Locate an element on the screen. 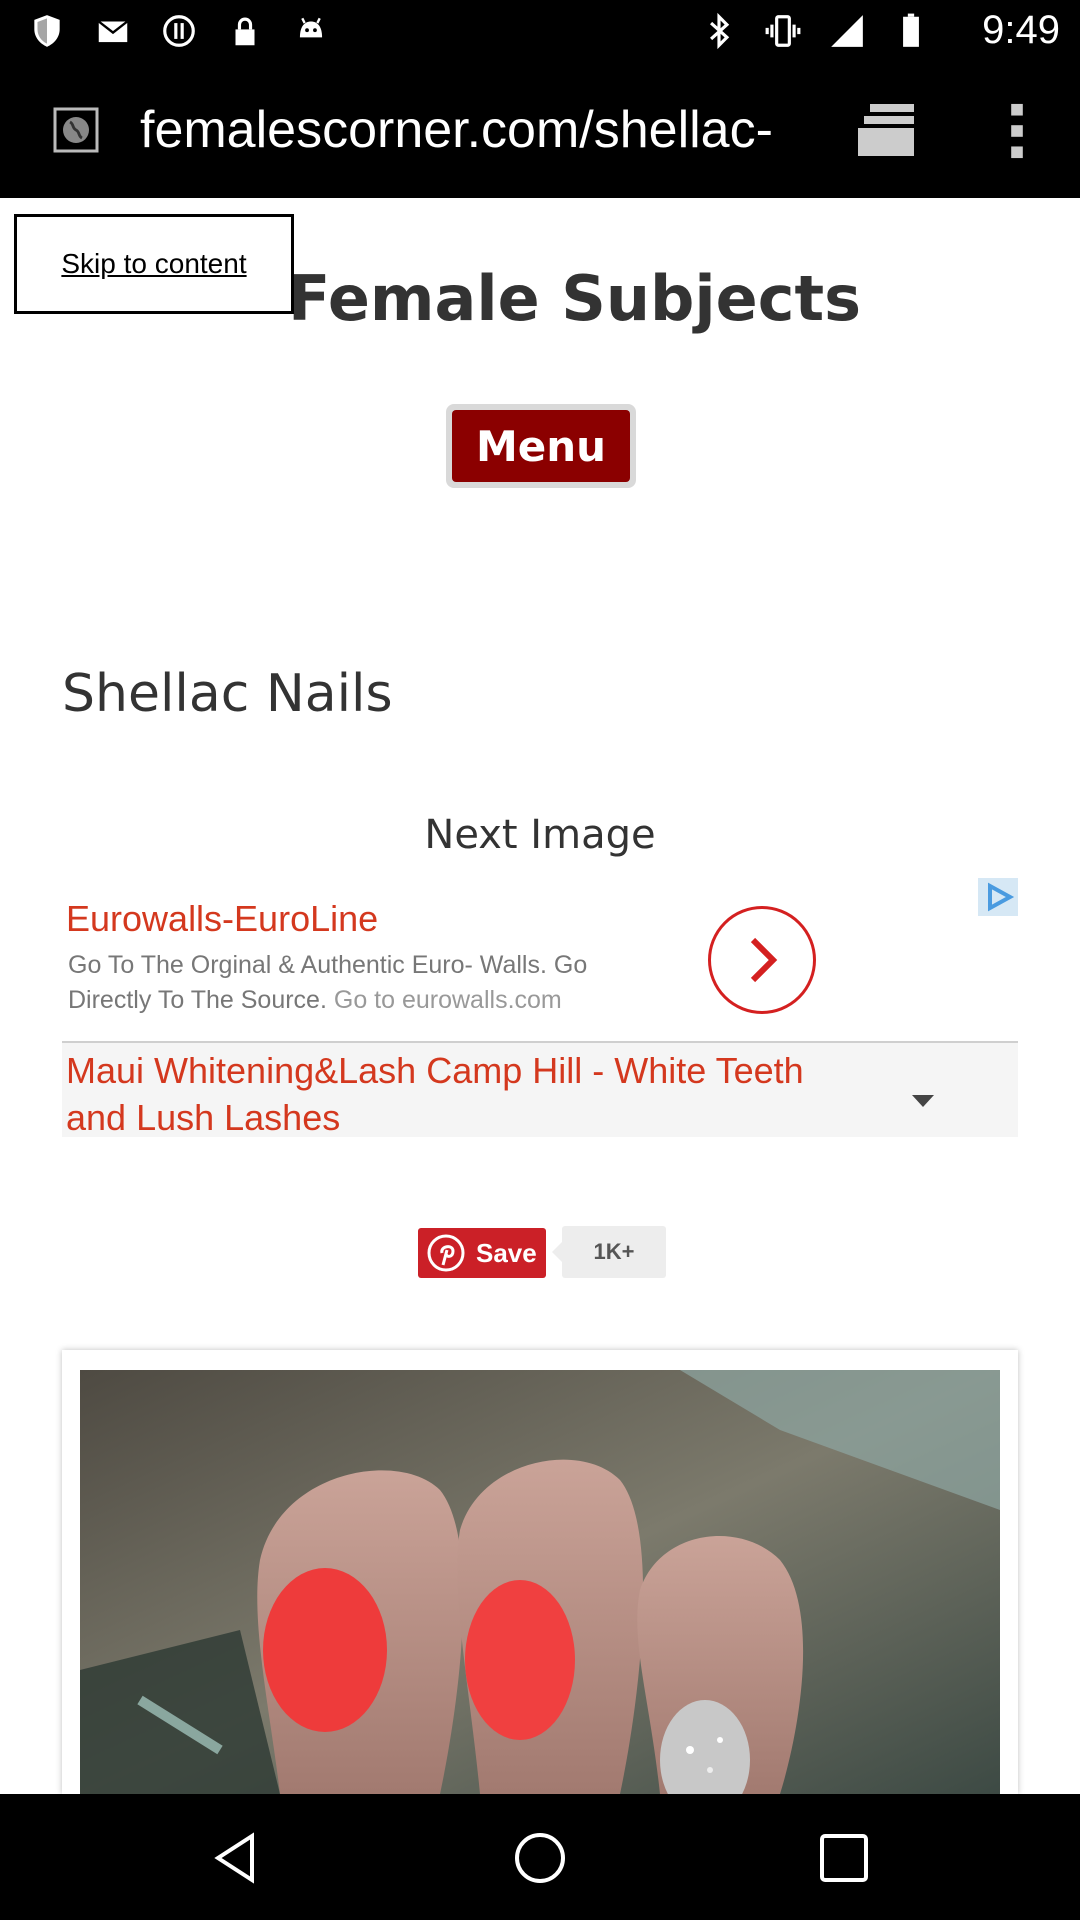 The width and height of the screenshot is (1080, 1920). bluetooth-icon is located at coordinates (720, 31).